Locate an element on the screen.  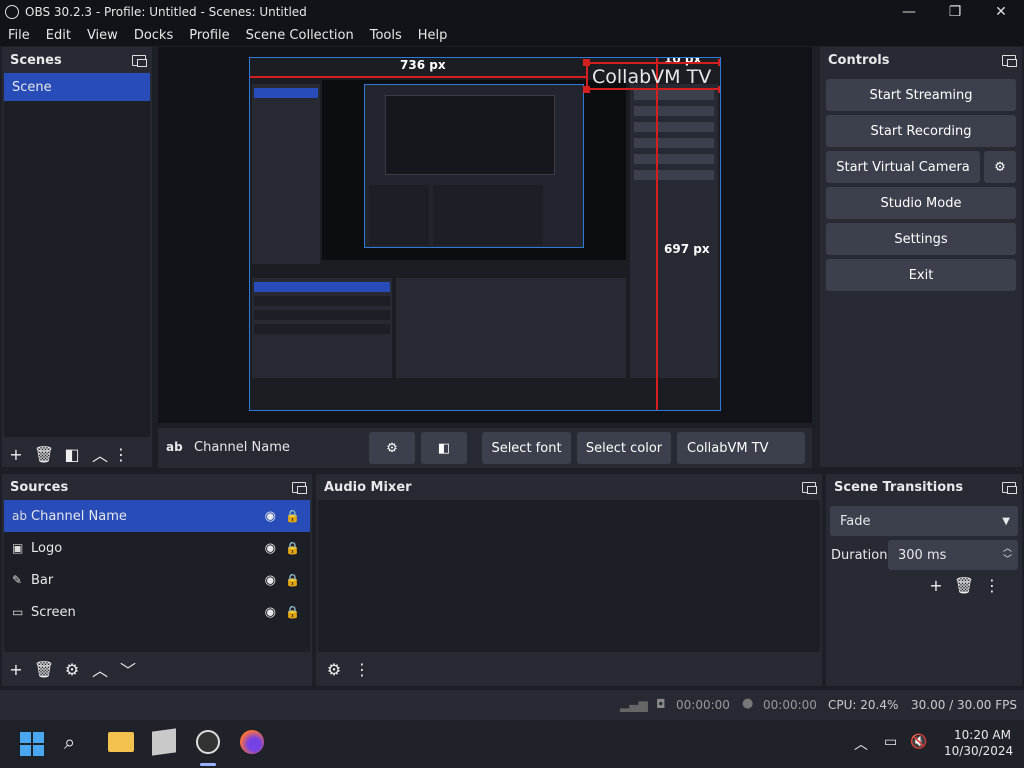
source-item-label: Logo is located at coordinates (47, 548).